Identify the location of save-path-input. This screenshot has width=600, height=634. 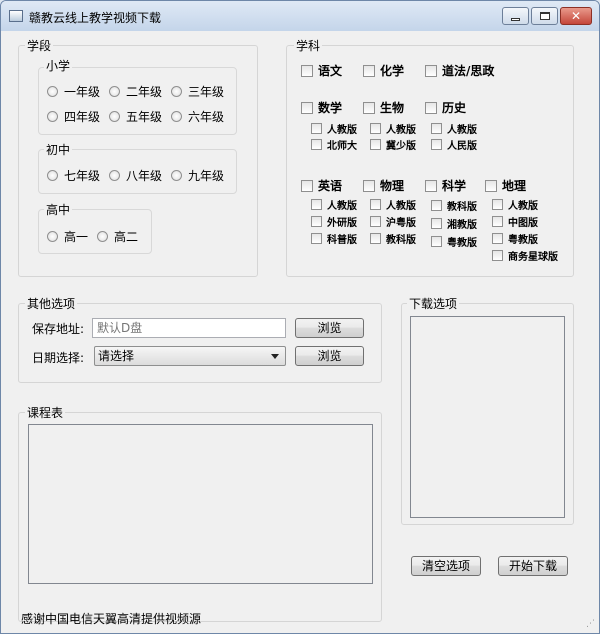
(189, 328).